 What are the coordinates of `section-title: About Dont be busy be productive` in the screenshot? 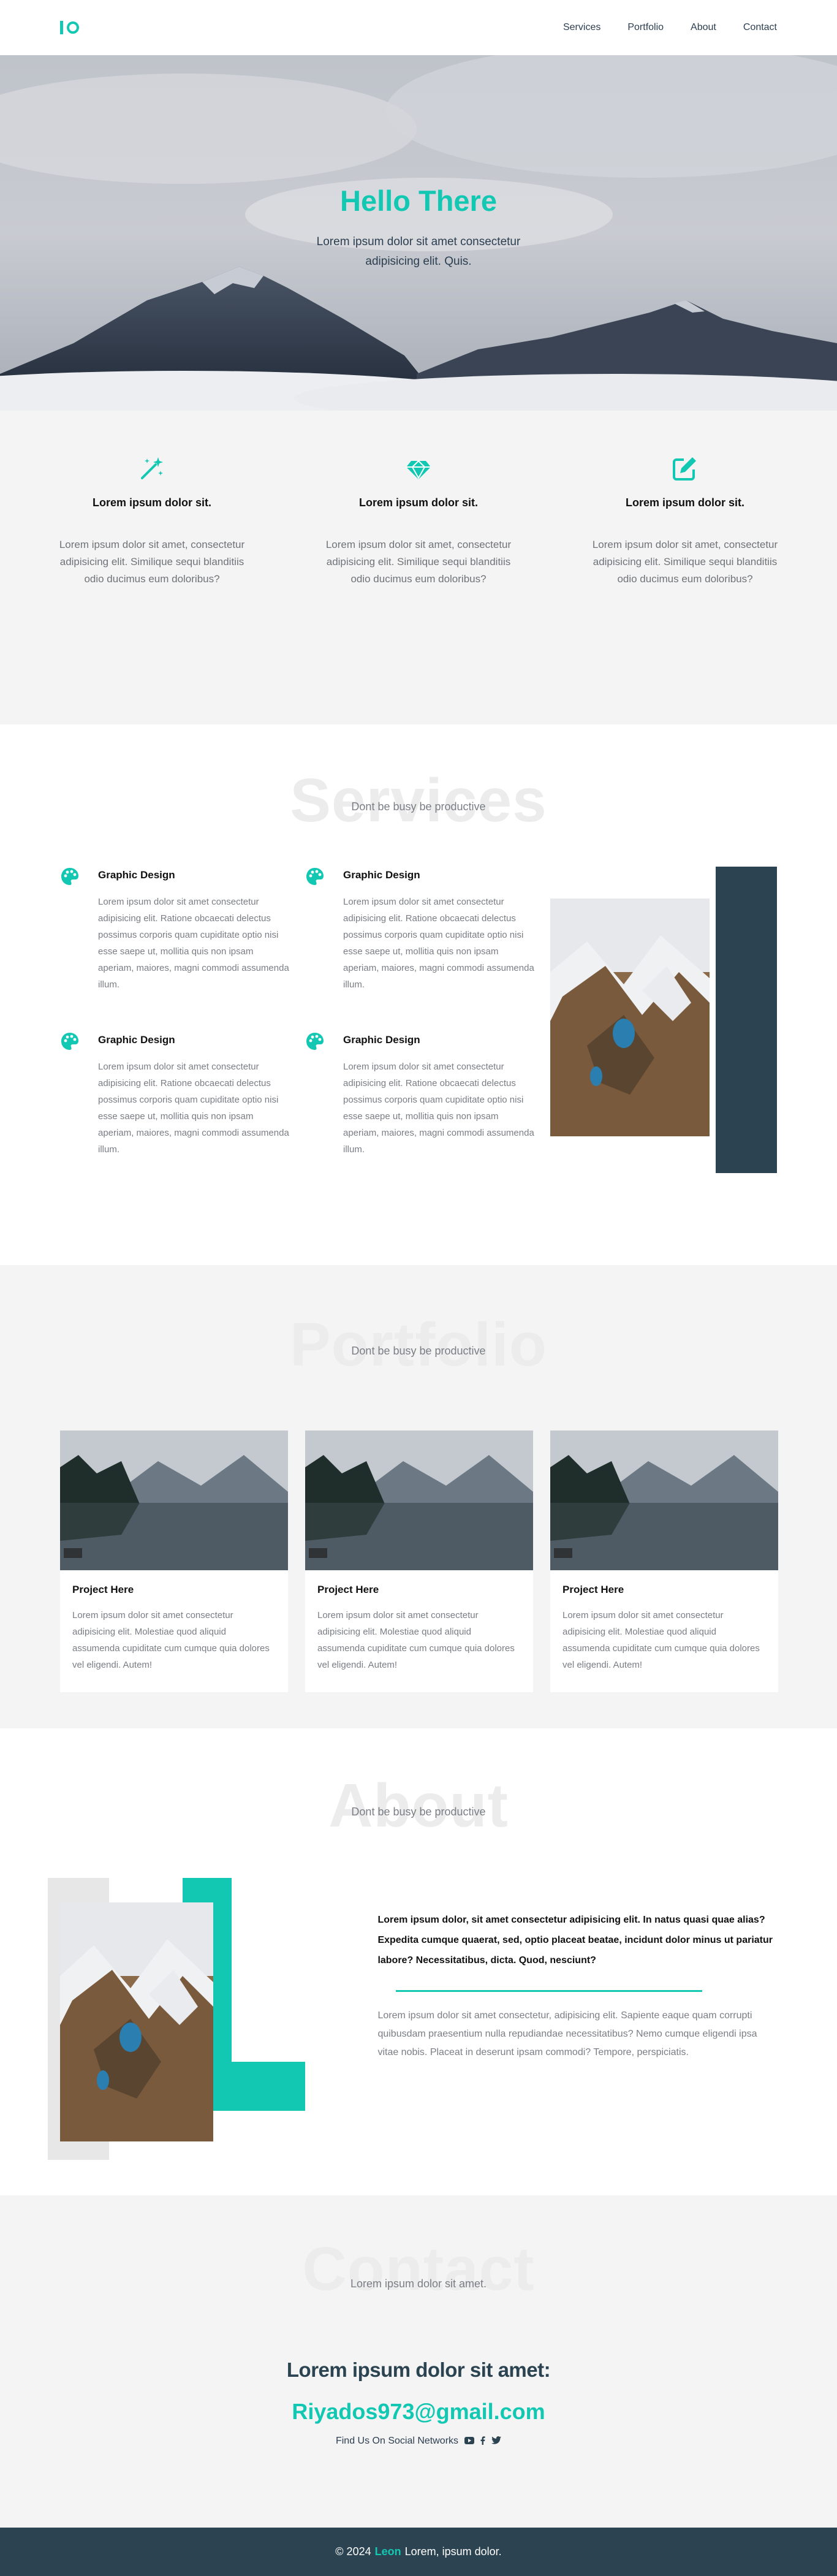 It's located at (418, 1805).